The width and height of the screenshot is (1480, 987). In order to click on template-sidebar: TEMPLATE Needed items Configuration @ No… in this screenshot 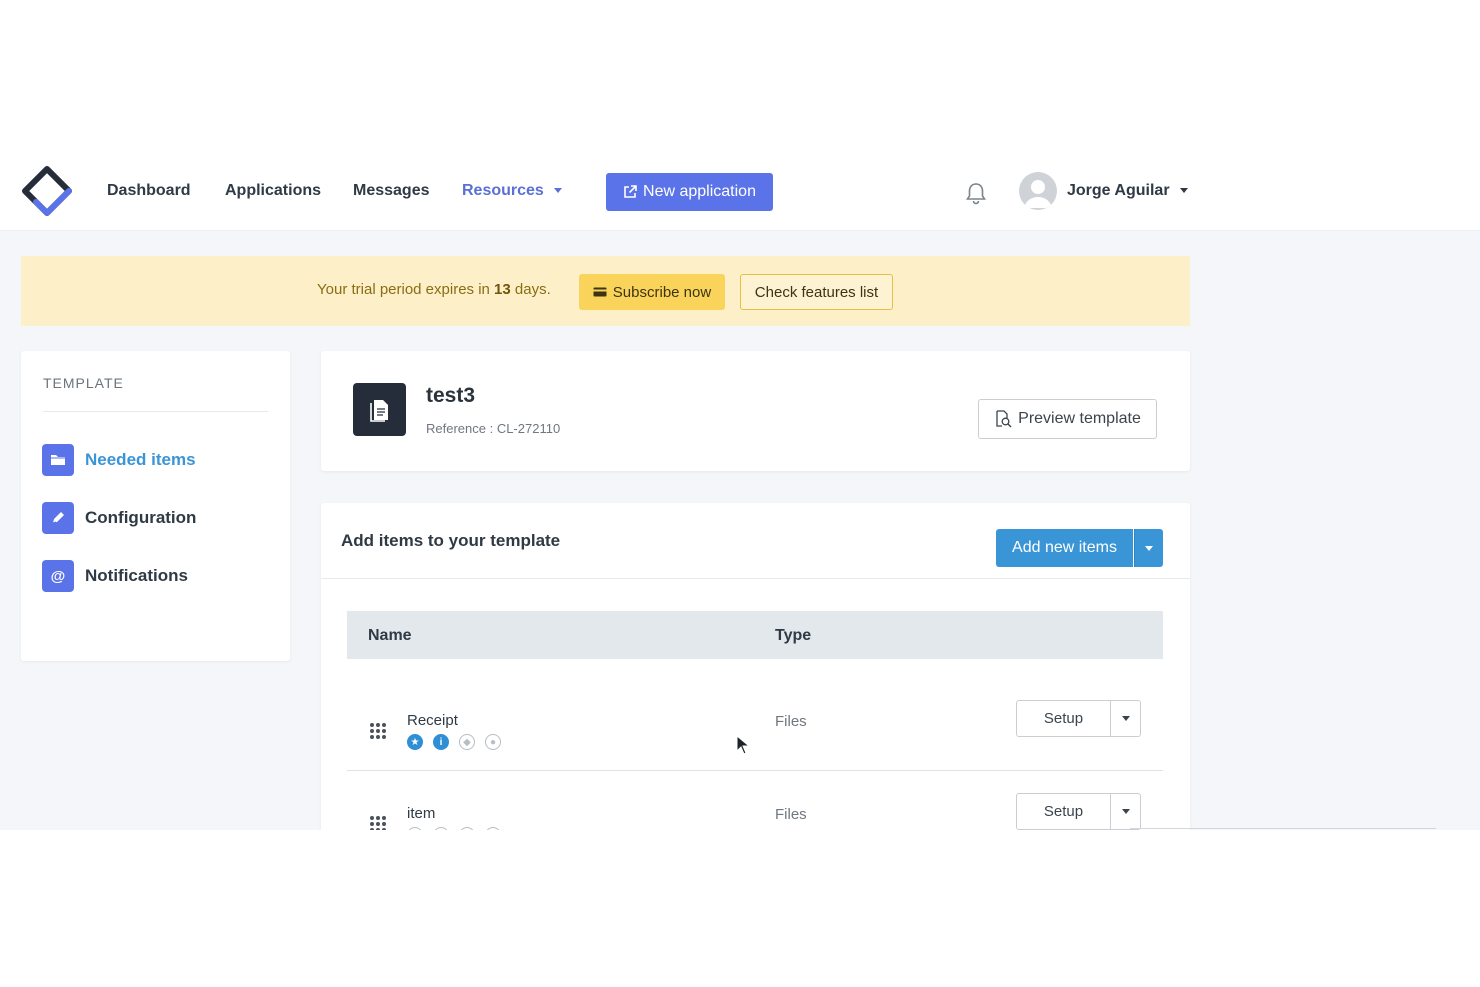, I will do `click(155, 506)`.